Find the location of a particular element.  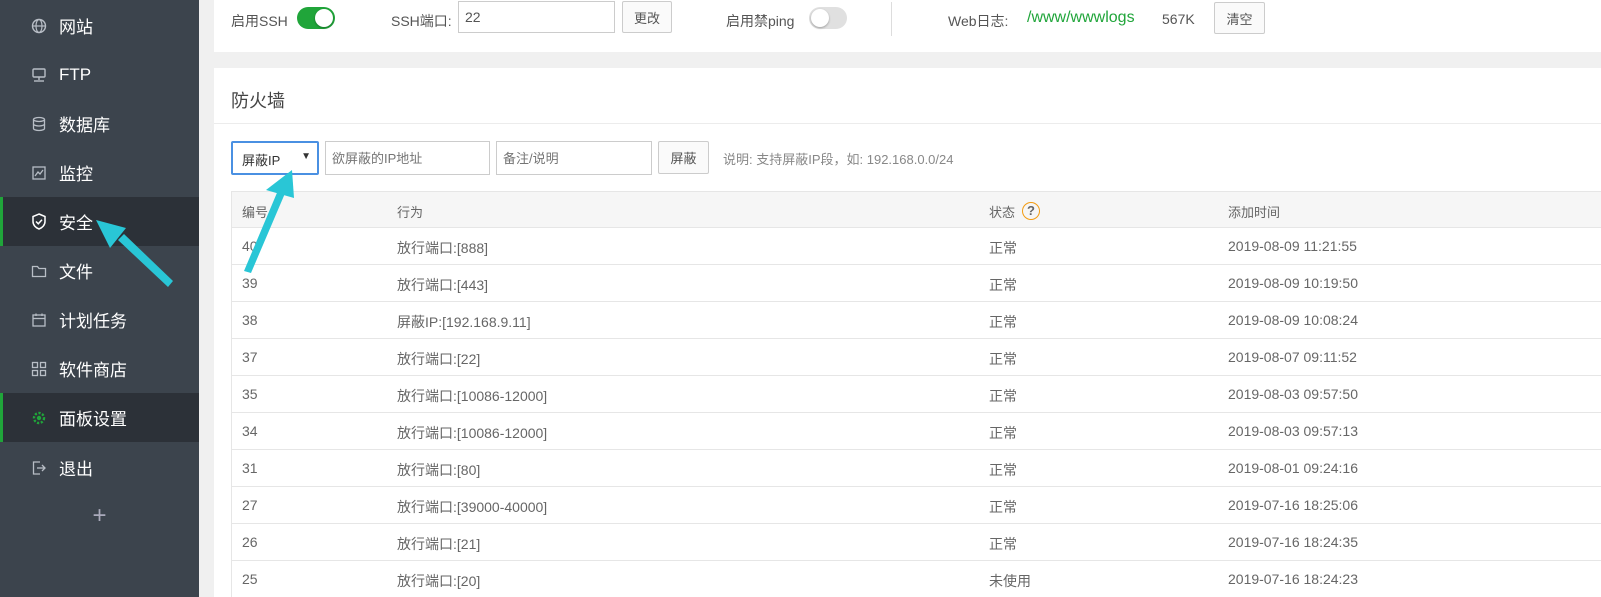

ping-toggle is located at coordinates (828, 18).